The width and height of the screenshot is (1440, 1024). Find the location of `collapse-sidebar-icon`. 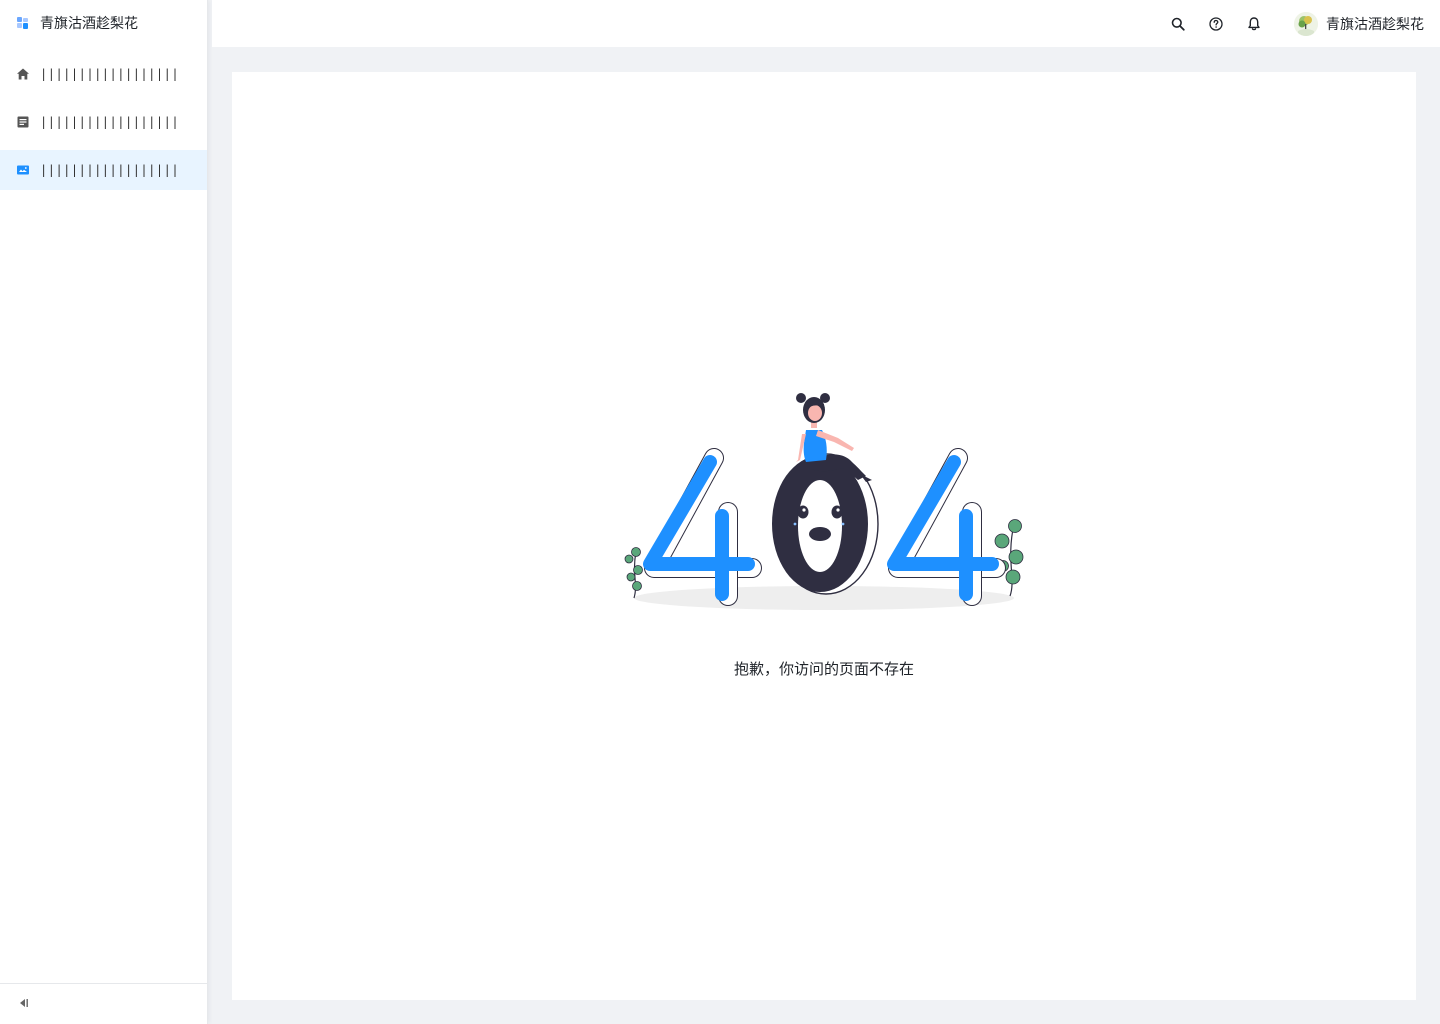

collapse-sidebar-icon is located at coordinates (23, 1004).